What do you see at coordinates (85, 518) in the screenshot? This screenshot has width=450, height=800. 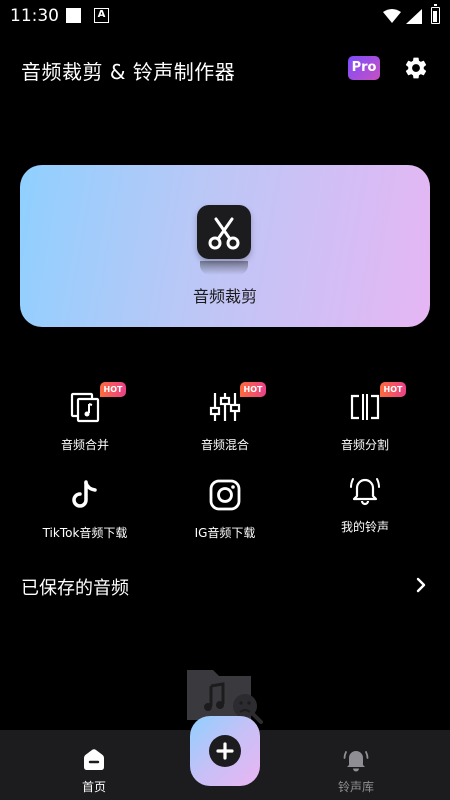 I see `tool-tiktok-download: TikTok音频下载` at bounding box center [85, 518].